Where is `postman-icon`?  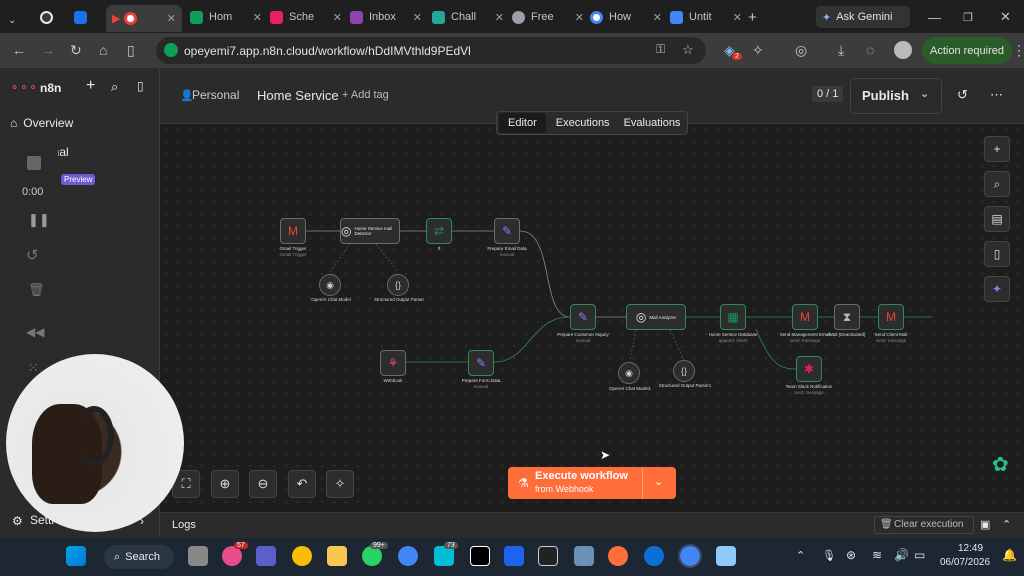
postman-icon is located at coordinates (618, 556).